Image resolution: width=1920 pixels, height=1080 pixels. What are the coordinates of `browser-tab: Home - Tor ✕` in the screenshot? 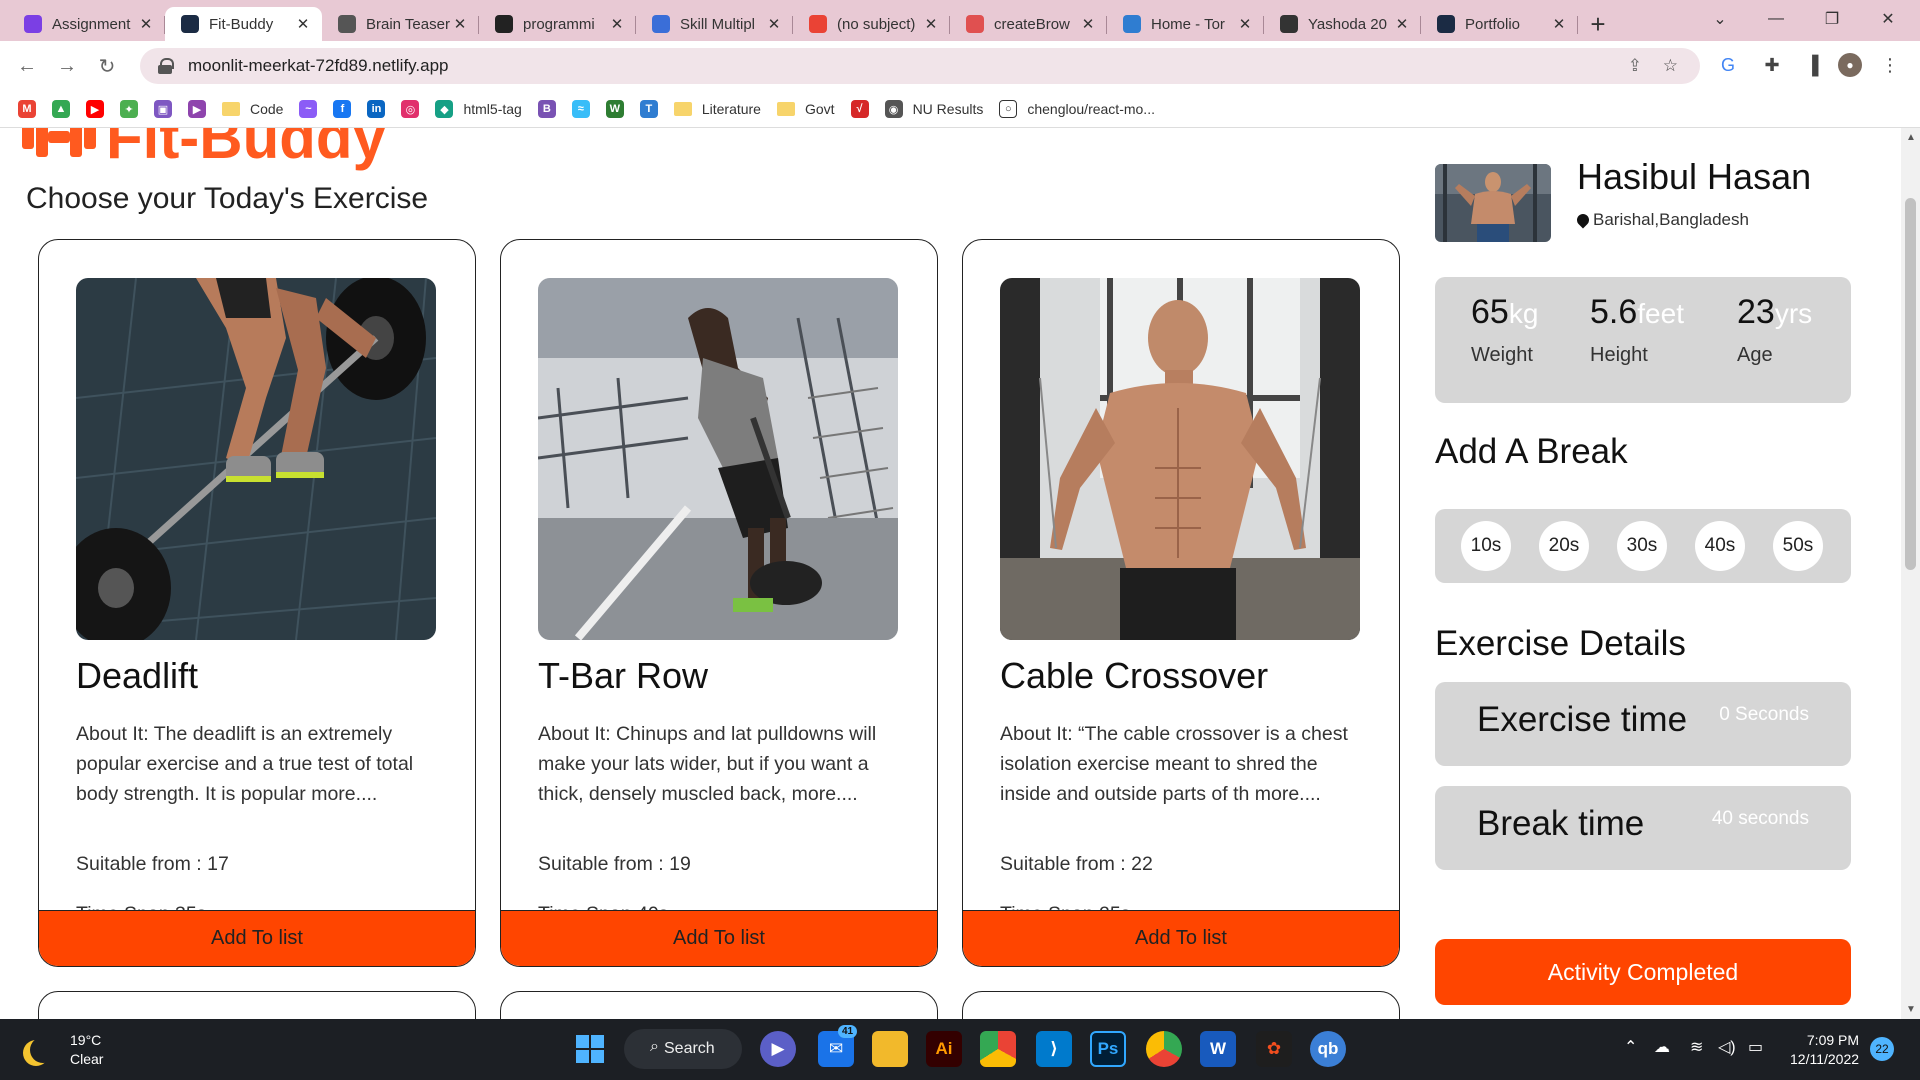 It's located at (1185, 24).